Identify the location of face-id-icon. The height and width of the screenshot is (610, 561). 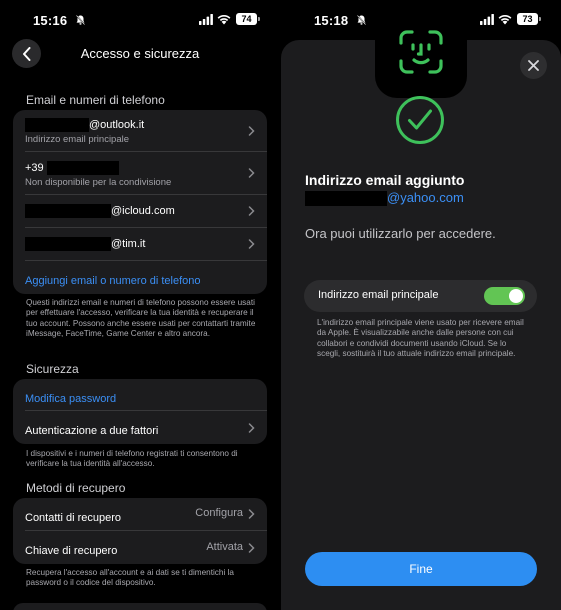
(421, 52).